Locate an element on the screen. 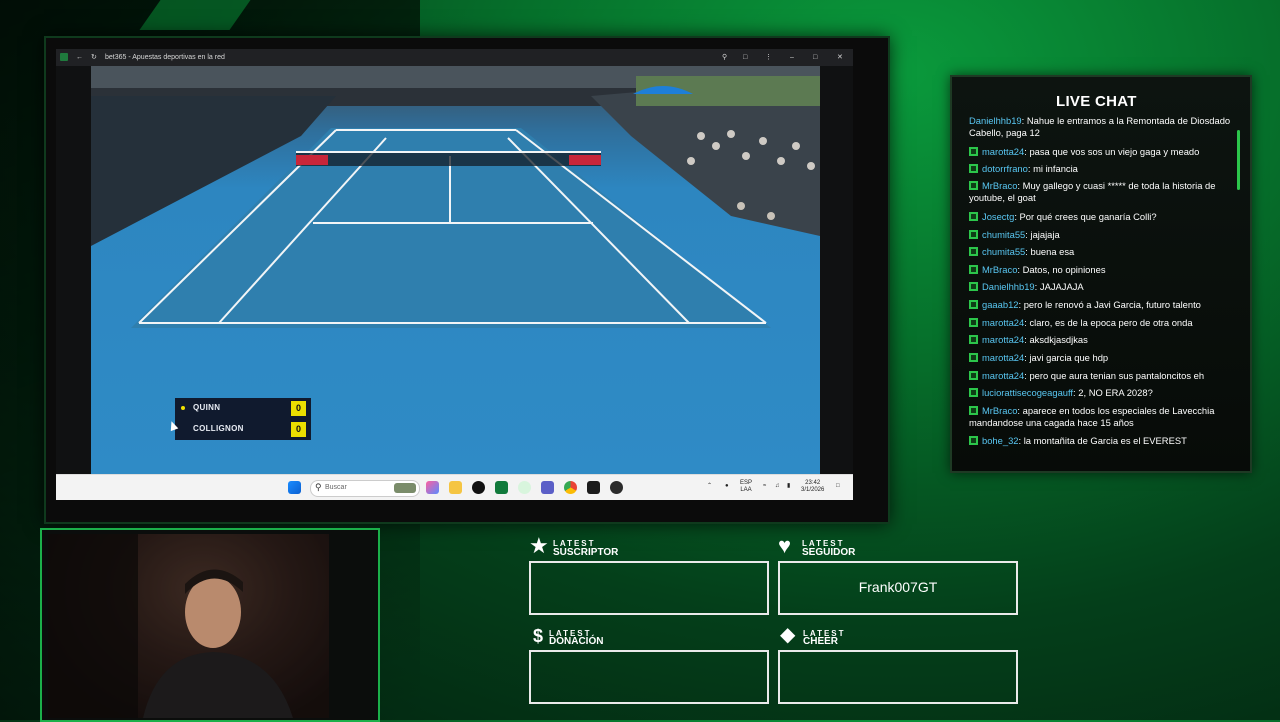  chat-text: aksdkjasdjkas is located at coordinates (1058, 339).